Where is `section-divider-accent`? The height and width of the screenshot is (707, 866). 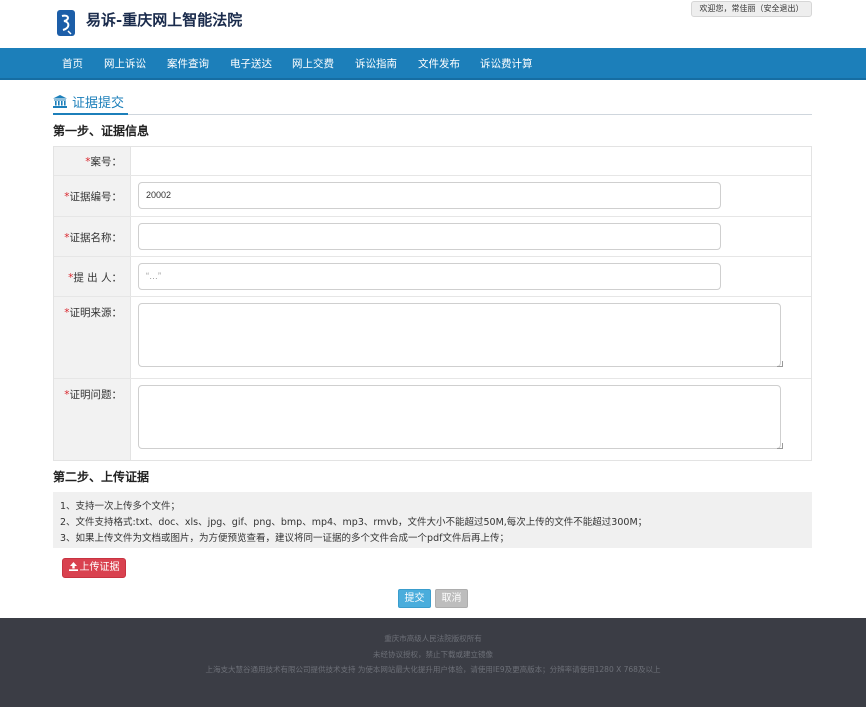 section-divider-accent is located at coordinates (90, 114).